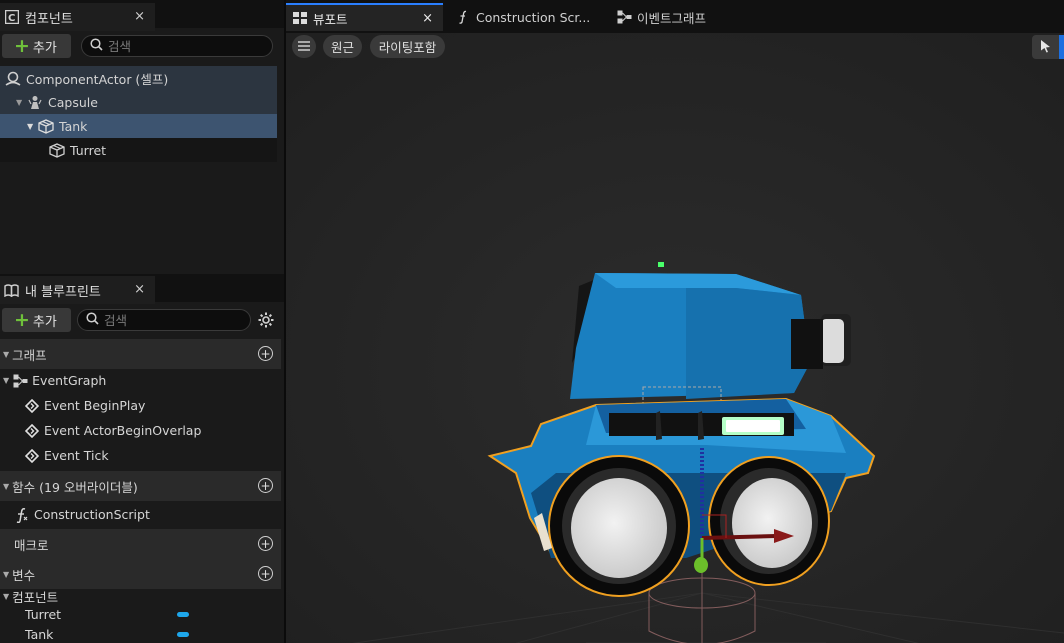 This screenshot has width=1064, height=643. Describe the element at coordinates (138, 126) in the screenshot. I see `tree-item-tank: ▼ Tank` at that location.